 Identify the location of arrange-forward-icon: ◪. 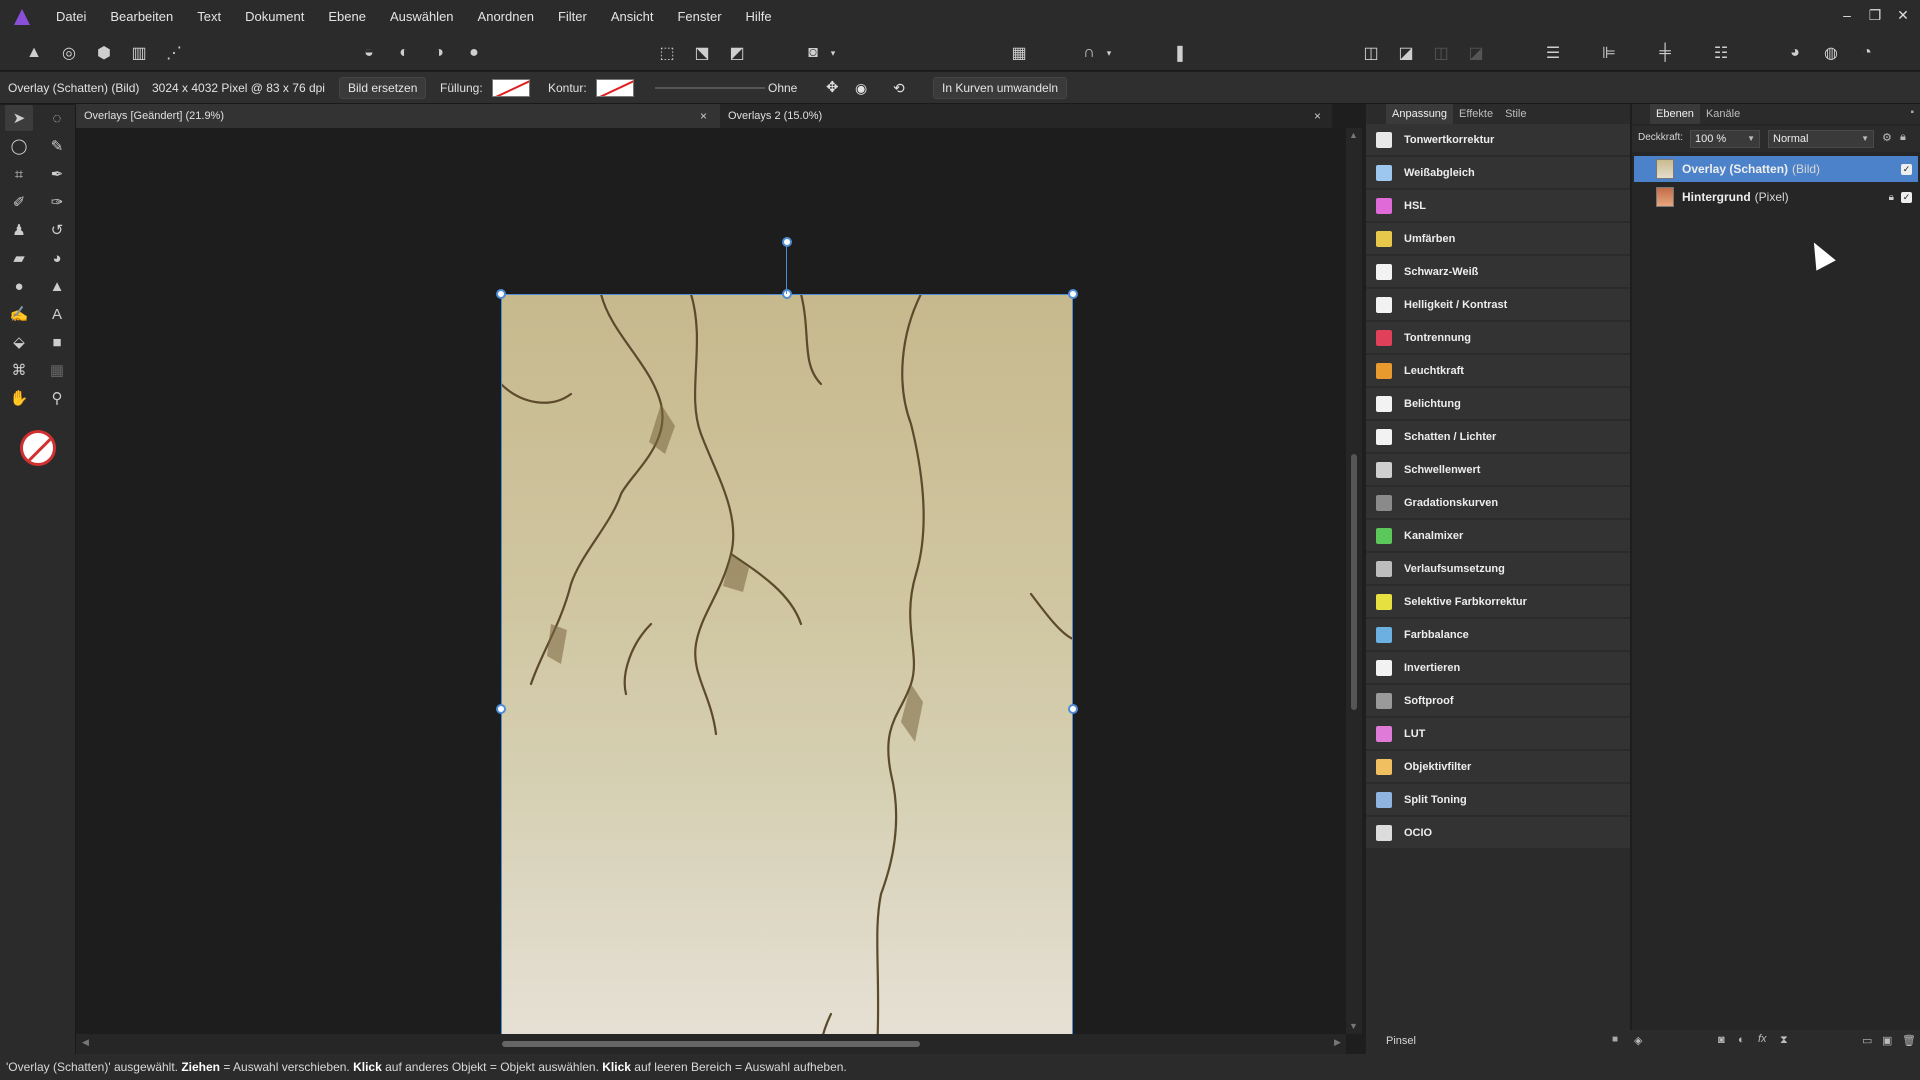
(1406, 53).